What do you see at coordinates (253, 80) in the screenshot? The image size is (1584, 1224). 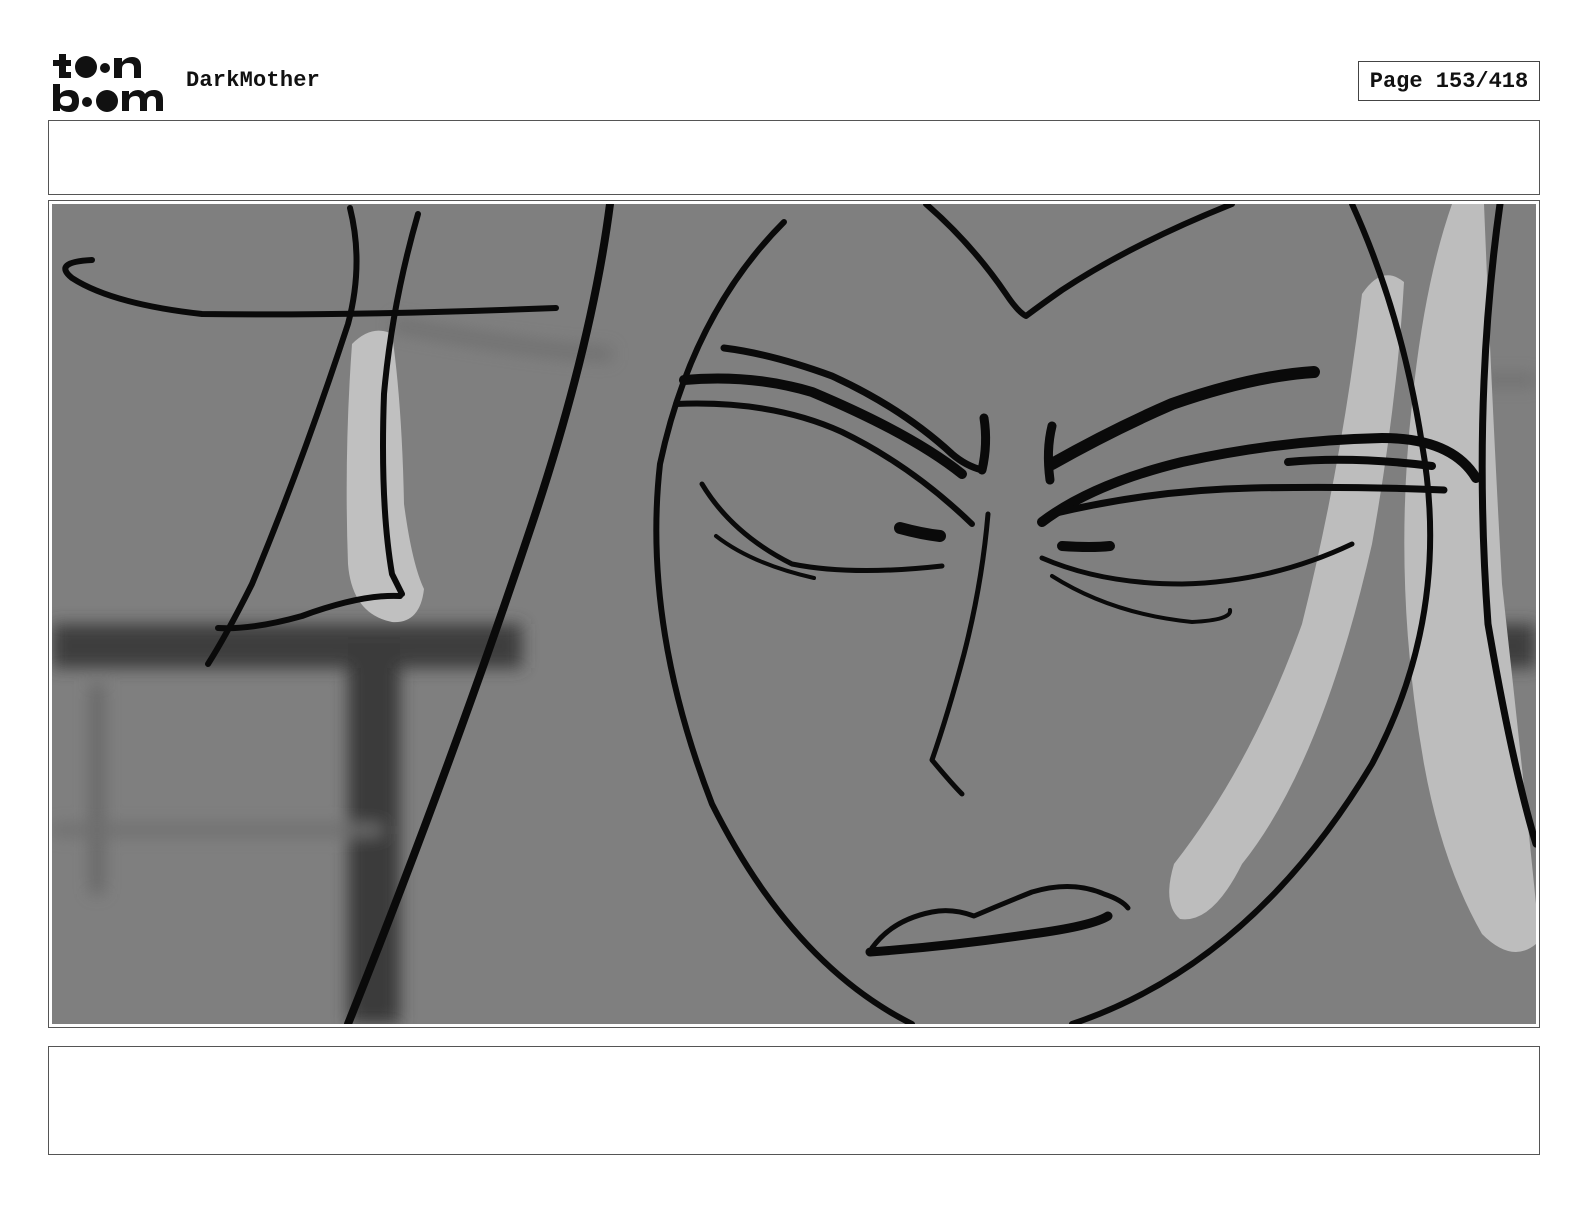 I see `project-title: DarkMother` at bounding box center [253, 80].